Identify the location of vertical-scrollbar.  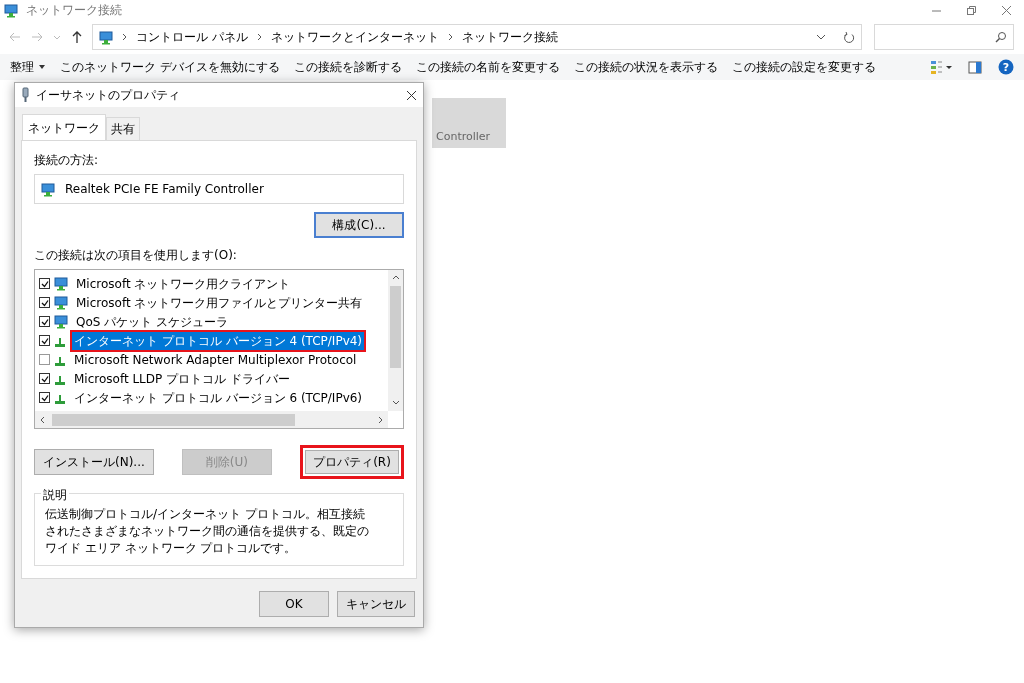
(395, 340).